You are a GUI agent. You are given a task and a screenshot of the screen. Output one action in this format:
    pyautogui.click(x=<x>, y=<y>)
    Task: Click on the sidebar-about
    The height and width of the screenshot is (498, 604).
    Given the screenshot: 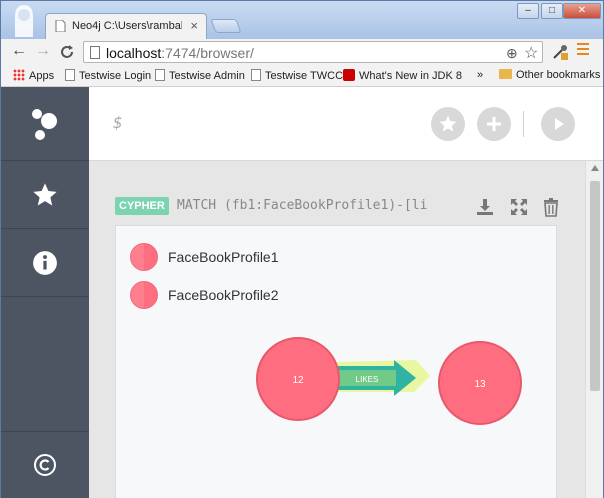 What is the action you would take?
    pyautogui.click(x=45, y=464)
    